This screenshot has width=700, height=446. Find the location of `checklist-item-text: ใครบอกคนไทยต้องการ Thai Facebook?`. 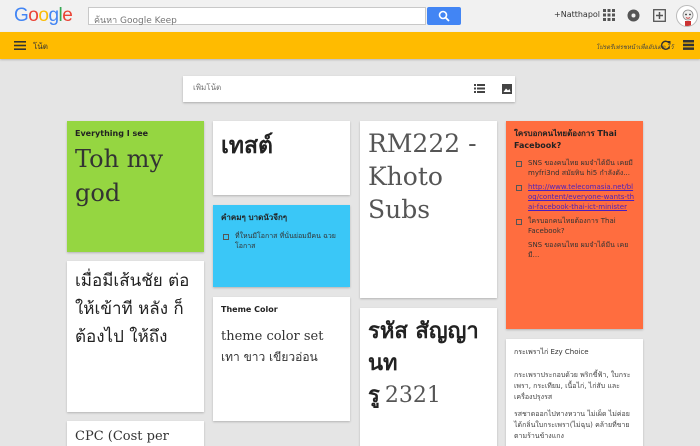

checklist-item-text: ใครบอกคนไทยต้องการ Thai Facebook? is located at coordinates (572, 226).